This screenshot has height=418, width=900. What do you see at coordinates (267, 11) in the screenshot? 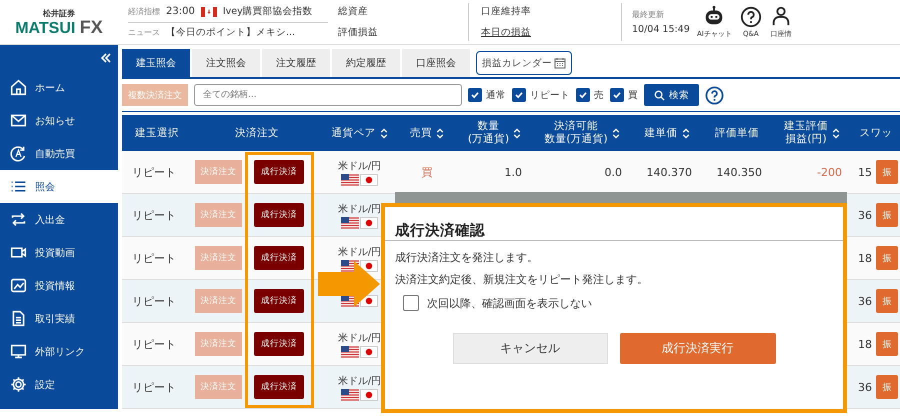
I see `indicator-link: Ivey購買部協会指数` at bounding box center [267, 11].